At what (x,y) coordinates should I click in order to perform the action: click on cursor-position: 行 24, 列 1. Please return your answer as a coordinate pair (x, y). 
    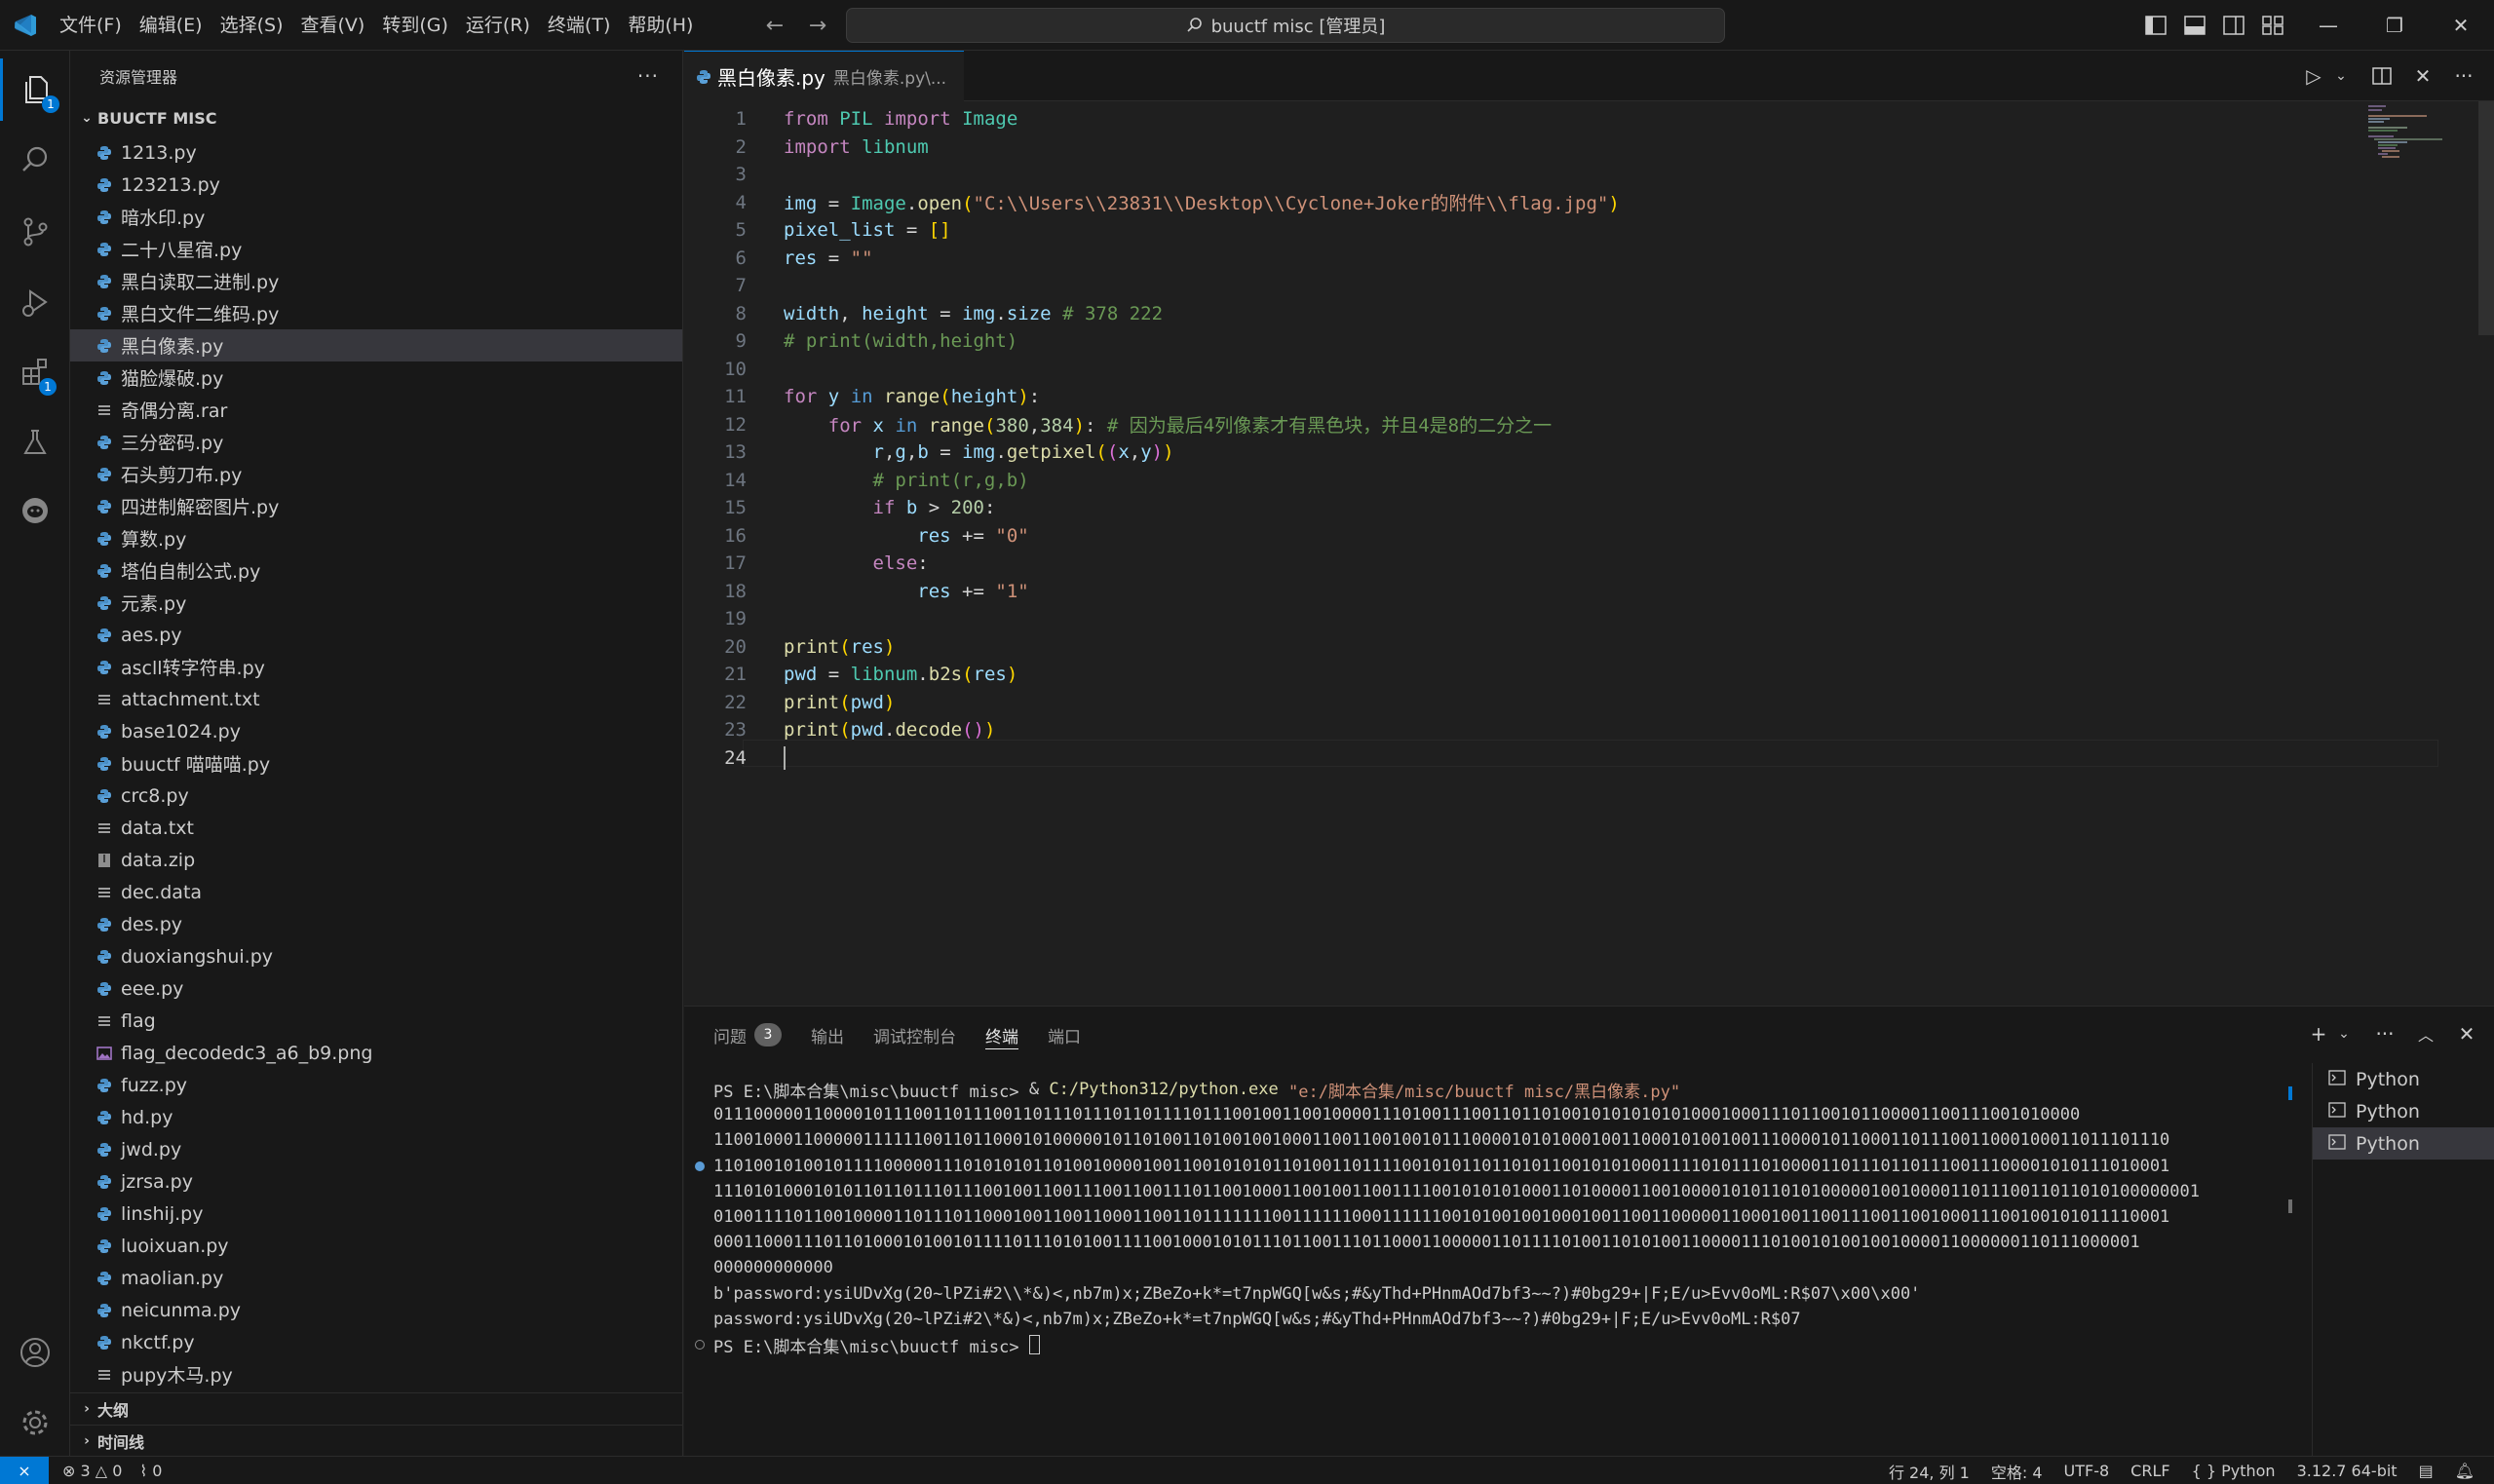
    Looking at the image, I should click on (1929, 1471).